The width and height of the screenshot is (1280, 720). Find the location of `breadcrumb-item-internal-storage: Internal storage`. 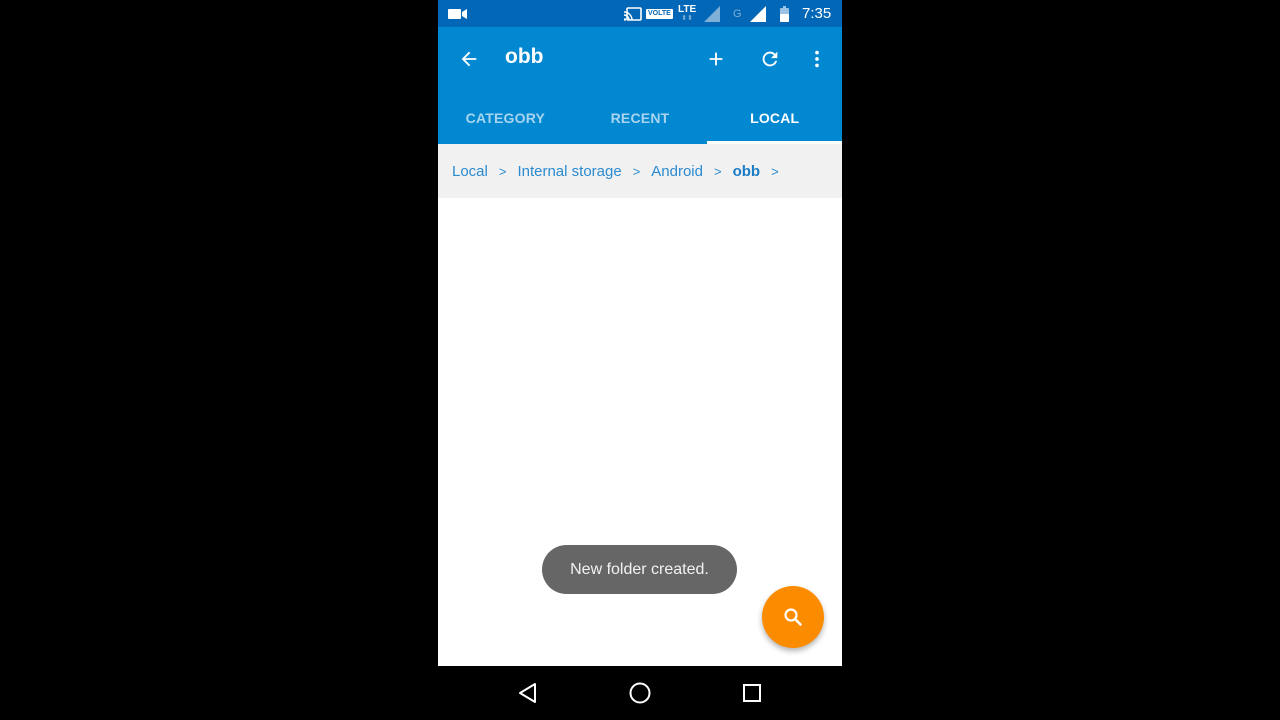

breadcrumb-item-internal-storage: Internal storage is located at coordinates (569, 171).